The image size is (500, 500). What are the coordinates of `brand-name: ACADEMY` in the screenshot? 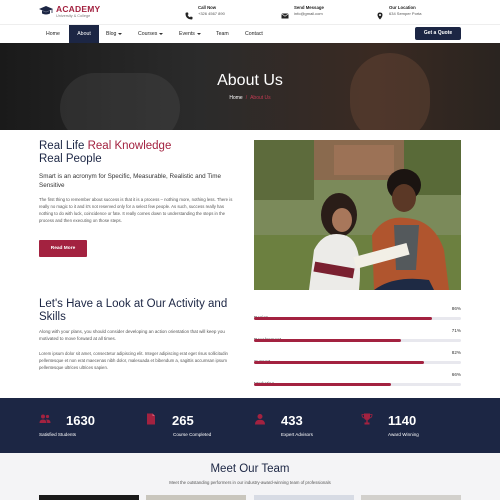 It's located at (78, 9).